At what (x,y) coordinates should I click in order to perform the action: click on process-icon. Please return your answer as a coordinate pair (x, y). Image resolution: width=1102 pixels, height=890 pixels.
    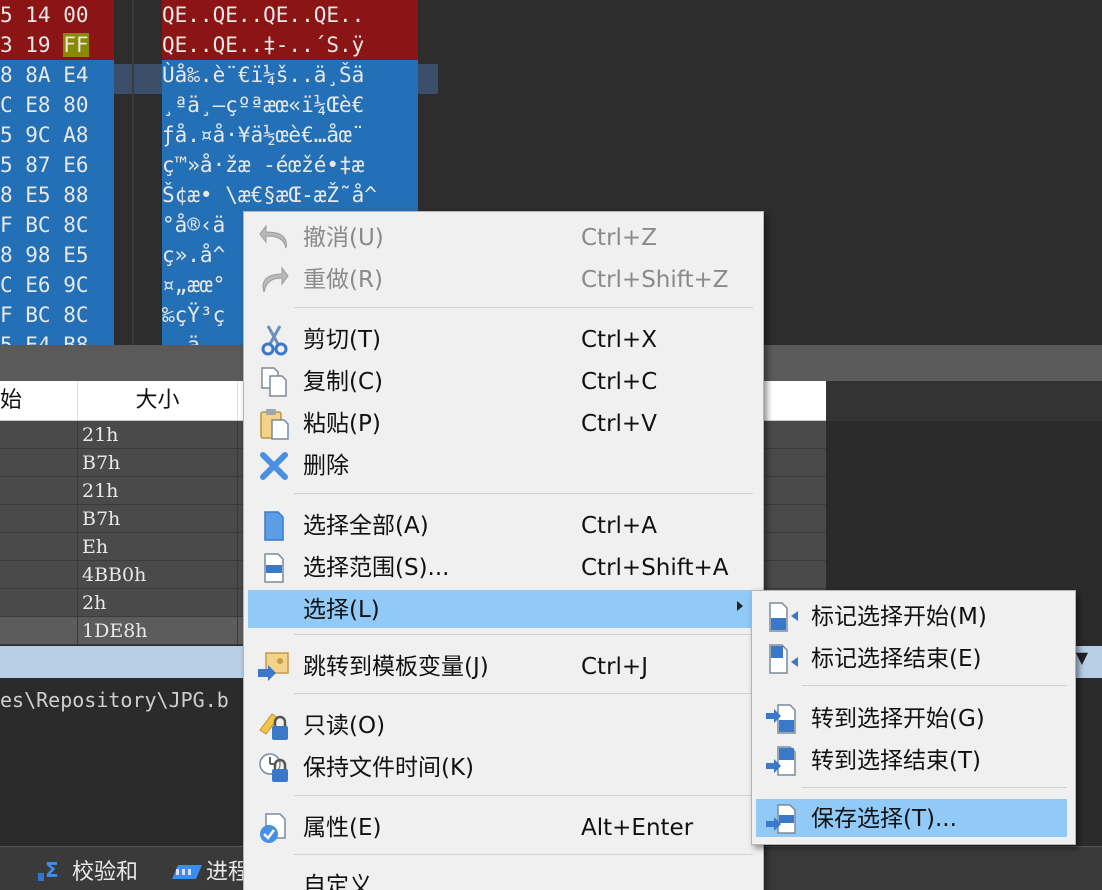
    Looking at the image, I should click on (186, 870).